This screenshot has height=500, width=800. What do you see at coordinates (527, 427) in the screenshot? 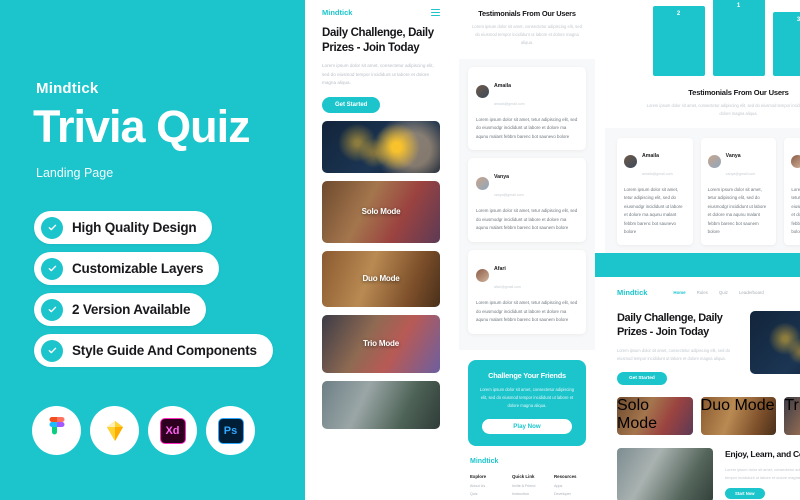
I see `play-now-button: Play Now` at bounding box center [527, 427].